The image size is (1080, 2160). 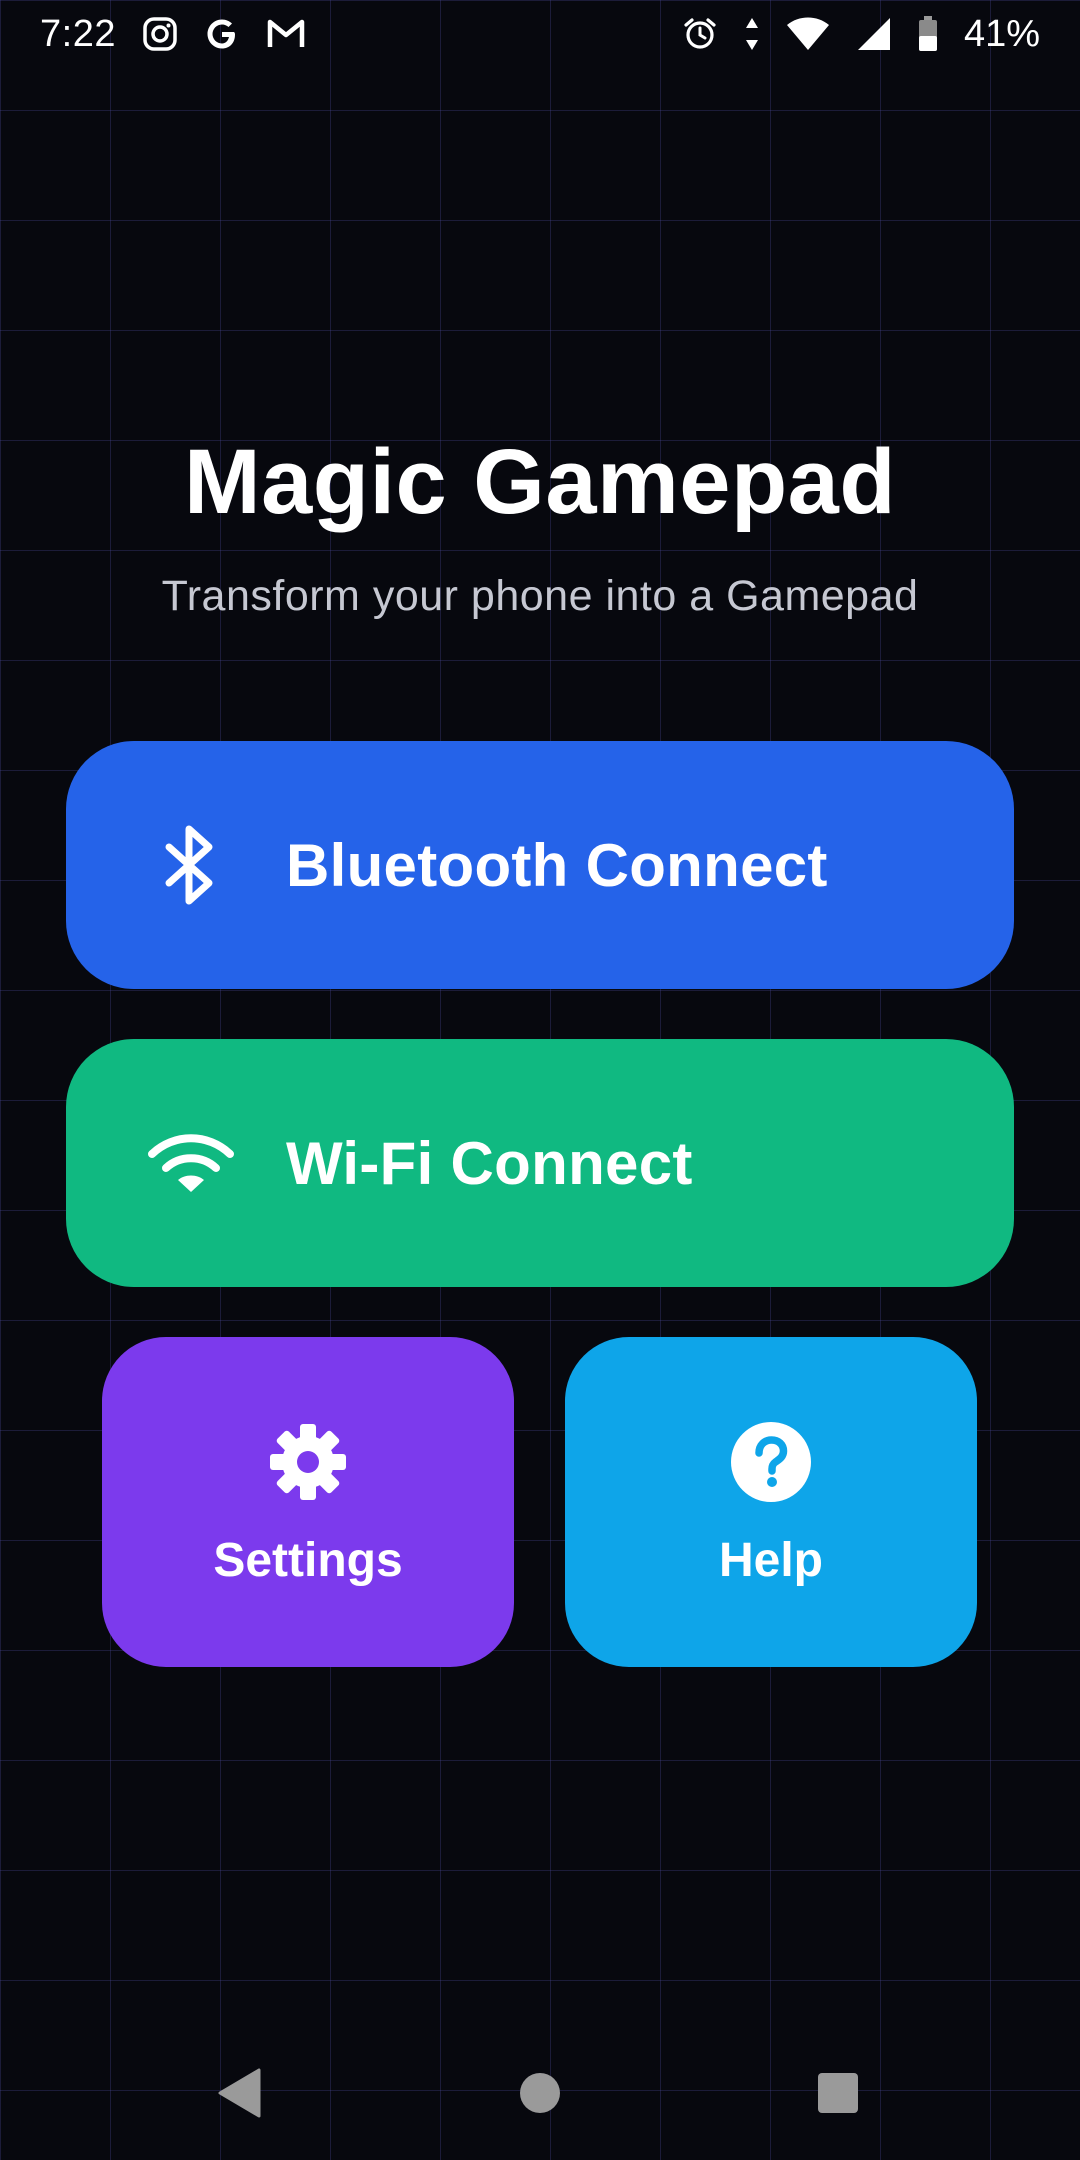 I want to click on battery-icon, so click(x=928, y=34).